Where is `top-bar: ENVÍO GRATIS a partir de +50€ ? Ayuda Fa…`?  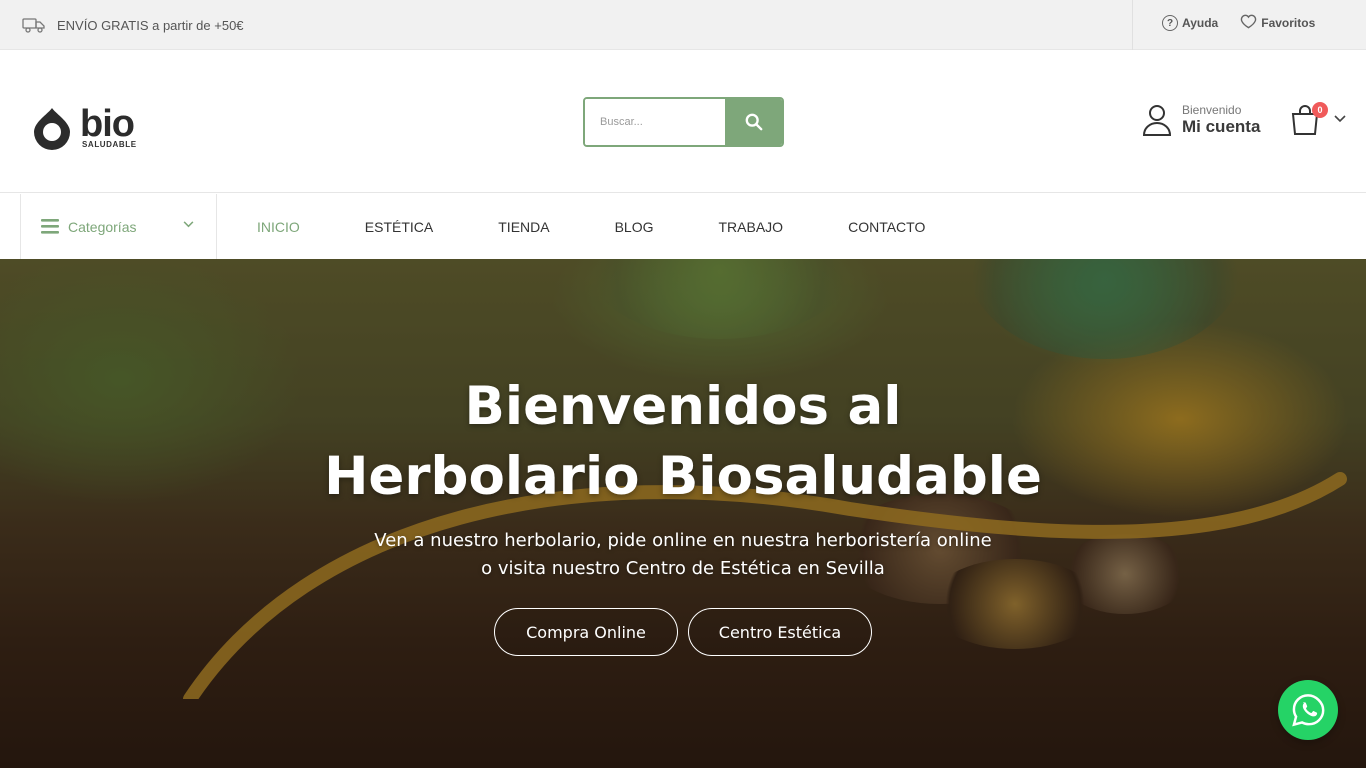 top-bar: ENVÍO GRATIS a partir de +50€ ? Ayuda Fa… is located at coordinates (683, 25).